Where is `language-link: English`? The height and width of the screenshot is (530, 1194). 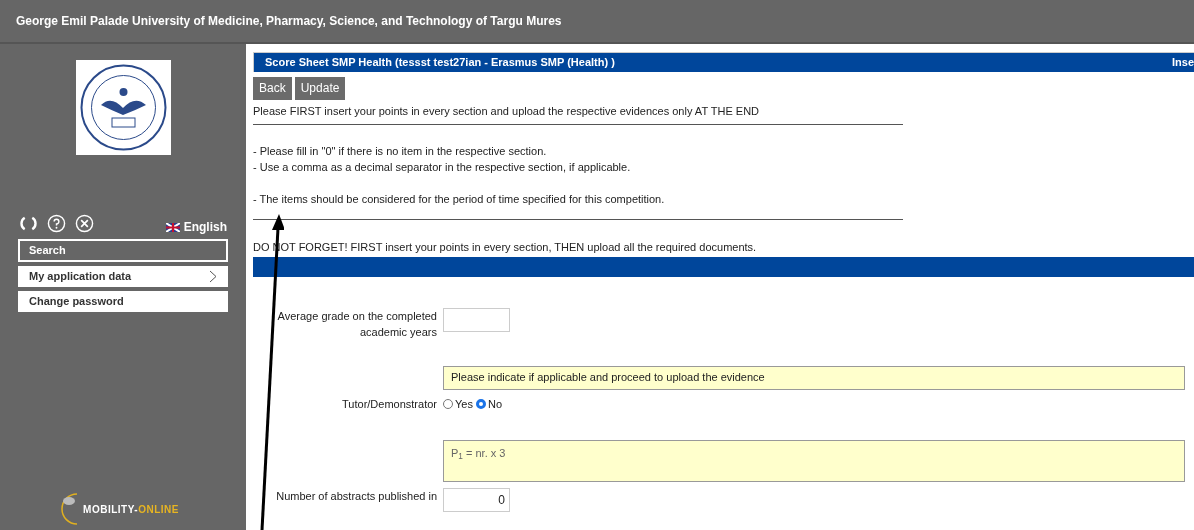 language-link: English is located at coordinates (205, 227).